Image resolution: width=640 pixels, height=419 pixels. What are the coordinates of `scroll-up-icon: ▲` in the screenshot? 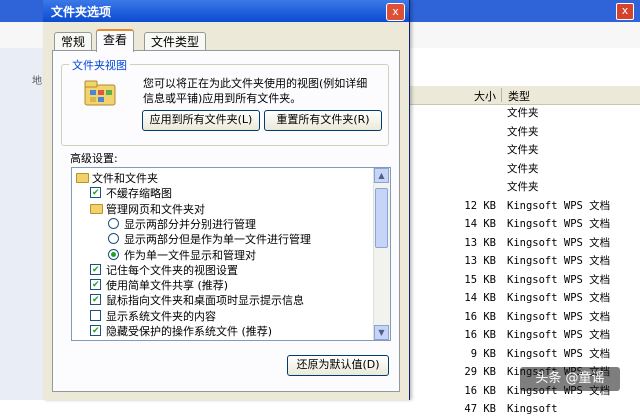 It's located at (381, 175).